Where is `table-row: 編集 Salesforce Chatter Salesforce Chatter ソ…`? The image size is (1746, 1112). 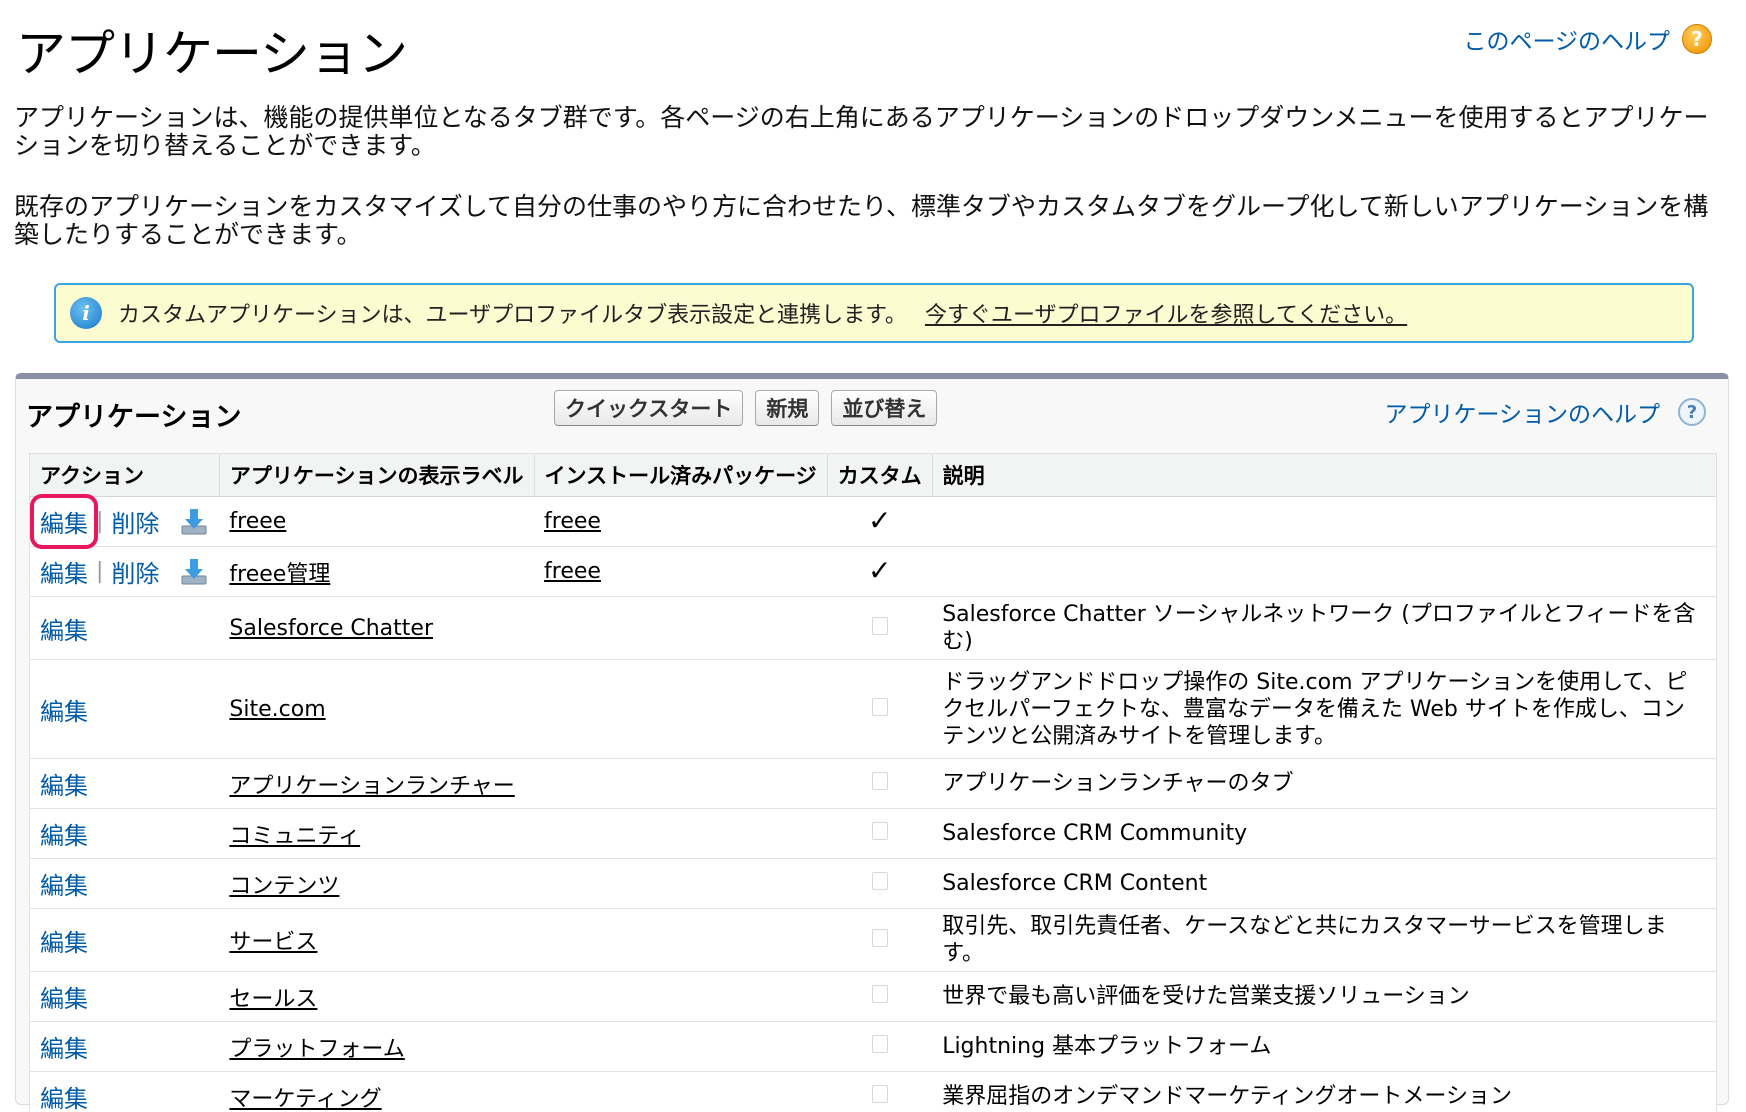
table-row: 編集 Salesforce Chatter Salesforce Chatter ソ… is located at coordinates (873, 628).